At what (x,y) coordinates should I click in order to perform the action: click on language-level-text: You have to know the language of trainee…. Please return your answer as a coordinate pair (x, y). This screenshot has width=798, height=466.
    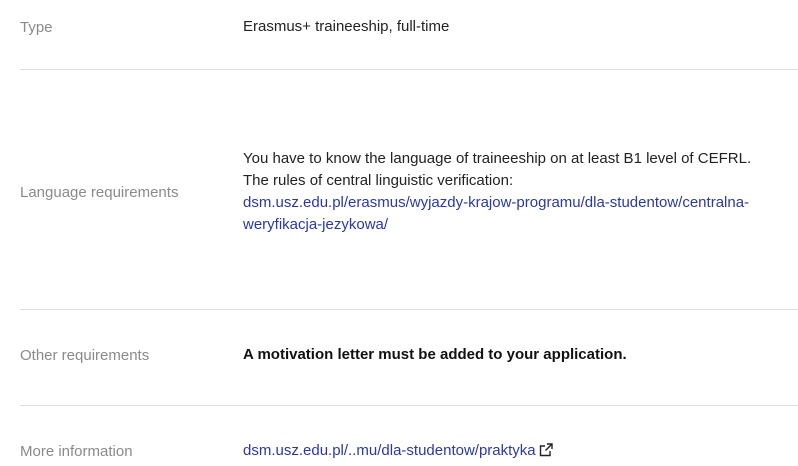
    Looking at the image, I should click on (497, 158).